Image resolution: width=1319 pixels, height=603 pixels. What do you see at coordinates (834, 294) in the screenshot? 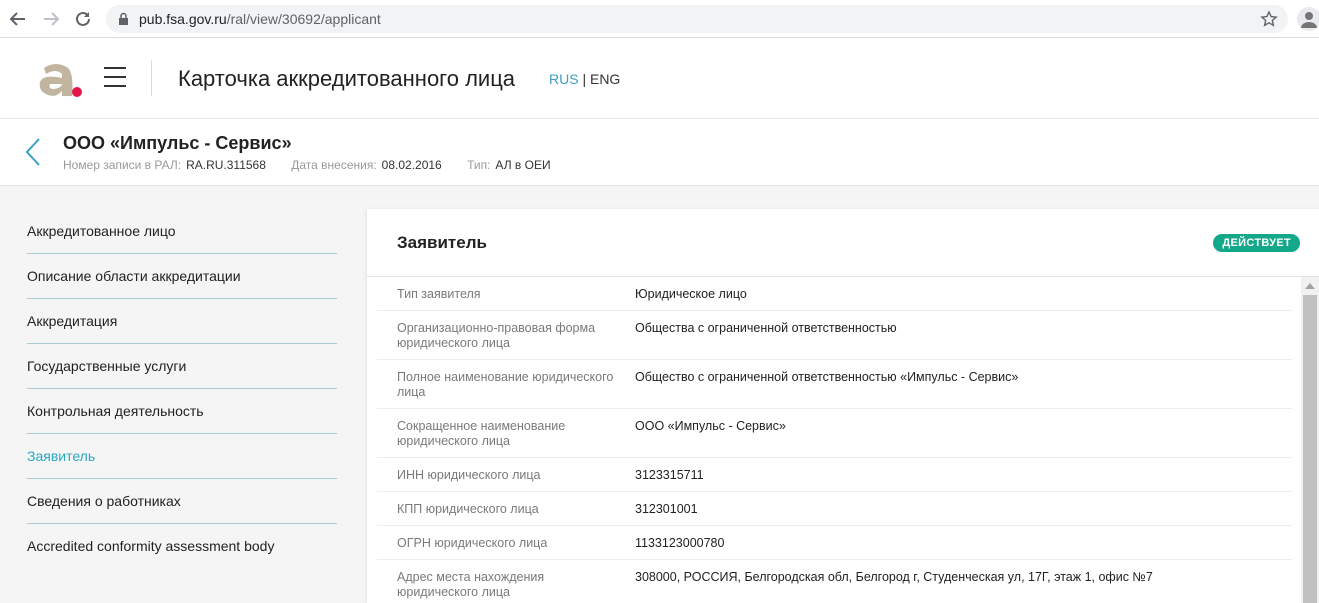
I see `table-row: Тип заявителя Юридическое лицо` at bounding box center [834, 294].